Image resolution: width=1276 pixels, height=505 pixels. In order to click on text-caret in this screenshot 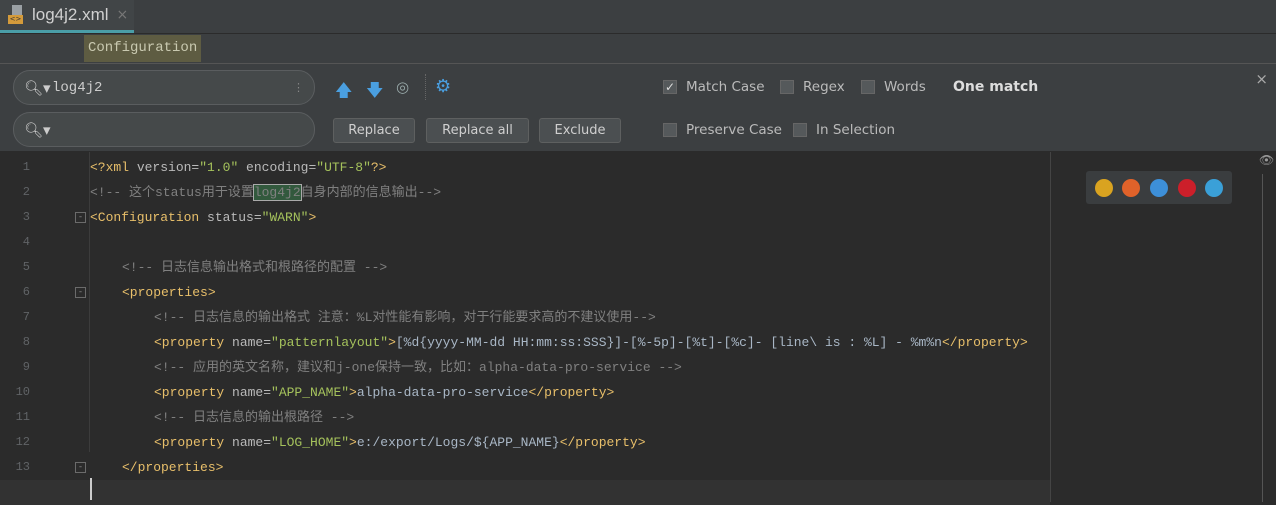, I will do `click(91, 489)`.